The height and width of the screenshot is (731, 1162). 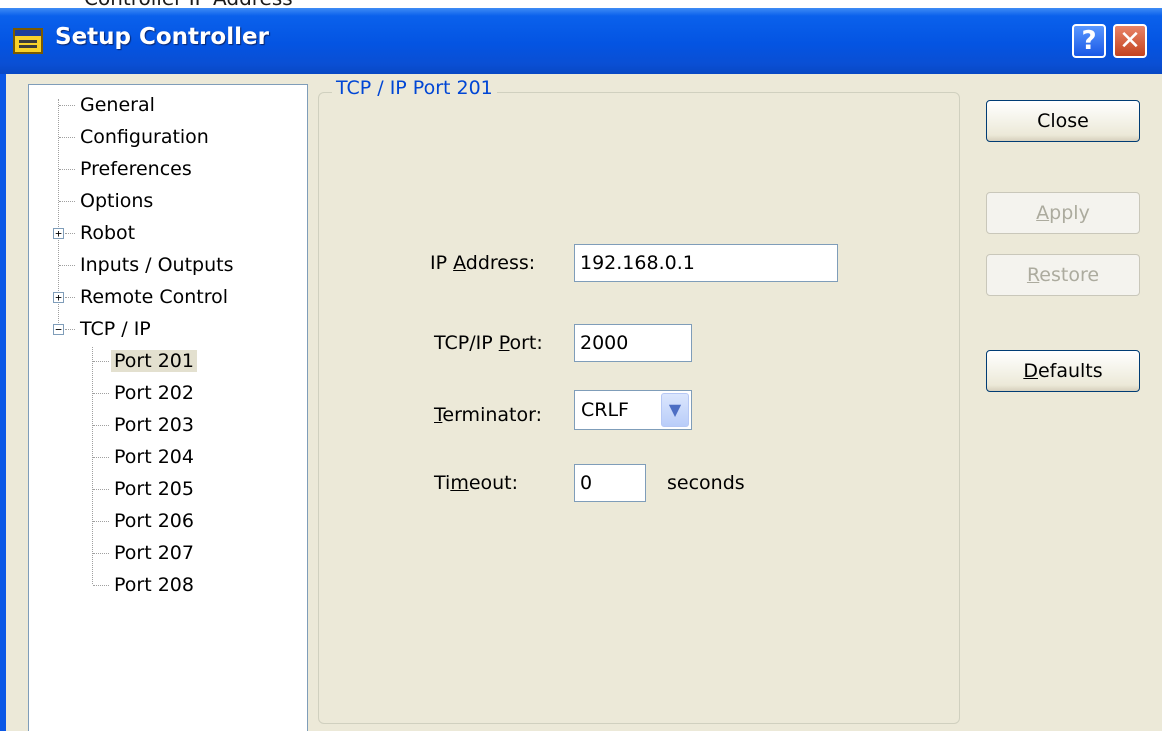 I want to click on apply-button: Apply, so click(x=1063, y=213).